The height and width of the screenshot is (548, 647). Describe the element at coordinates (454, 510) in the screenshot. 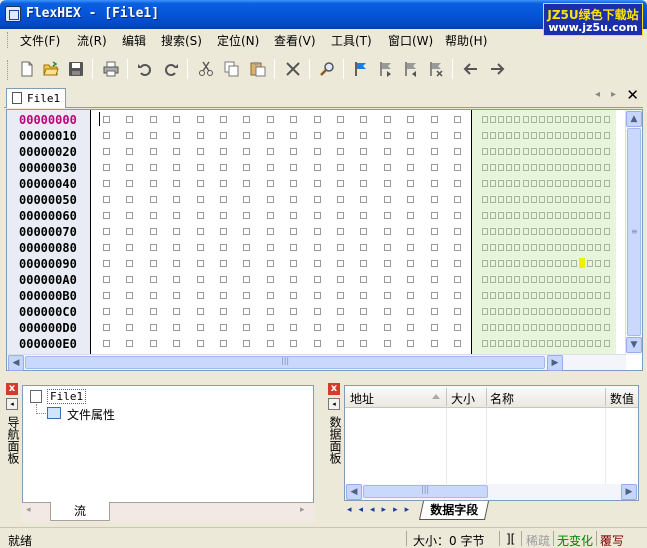

I see `tab-data-fields: 数据字段` at that location.